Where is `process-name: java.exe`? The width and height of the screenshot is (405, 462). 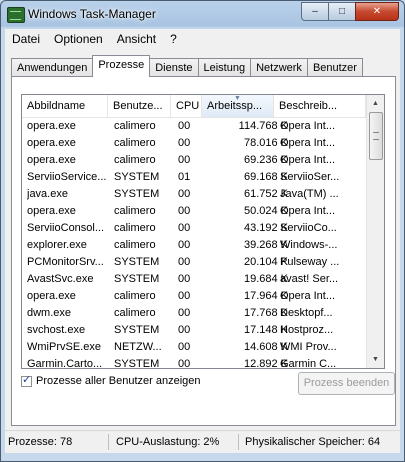 process-name: java.exe is located at coordinates (47, 194).